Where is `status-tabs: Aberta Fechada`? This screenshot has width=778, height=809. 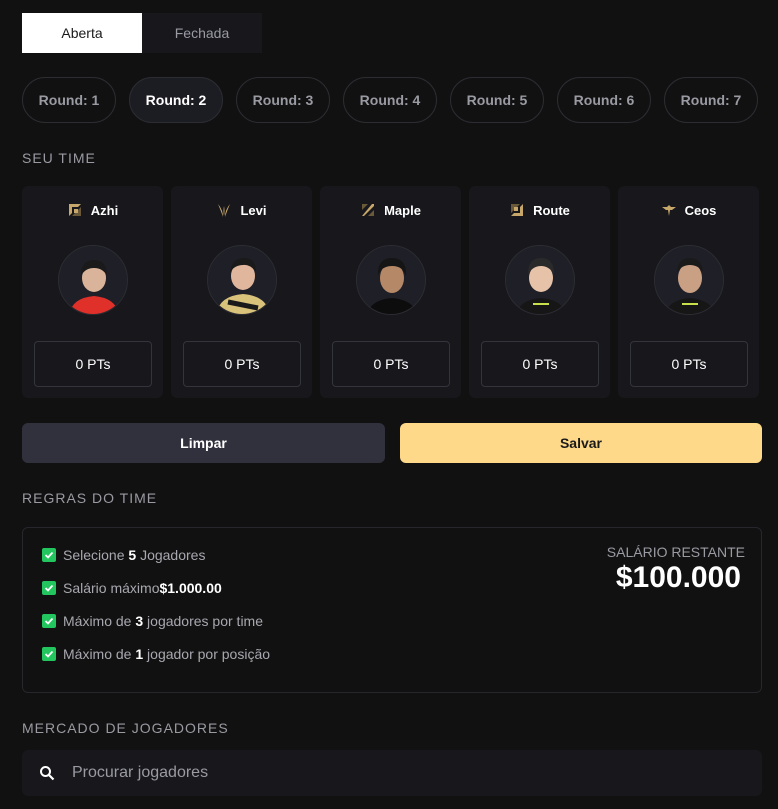 status-tabs: Aberta Fechada is located at coordinates (142, 33).